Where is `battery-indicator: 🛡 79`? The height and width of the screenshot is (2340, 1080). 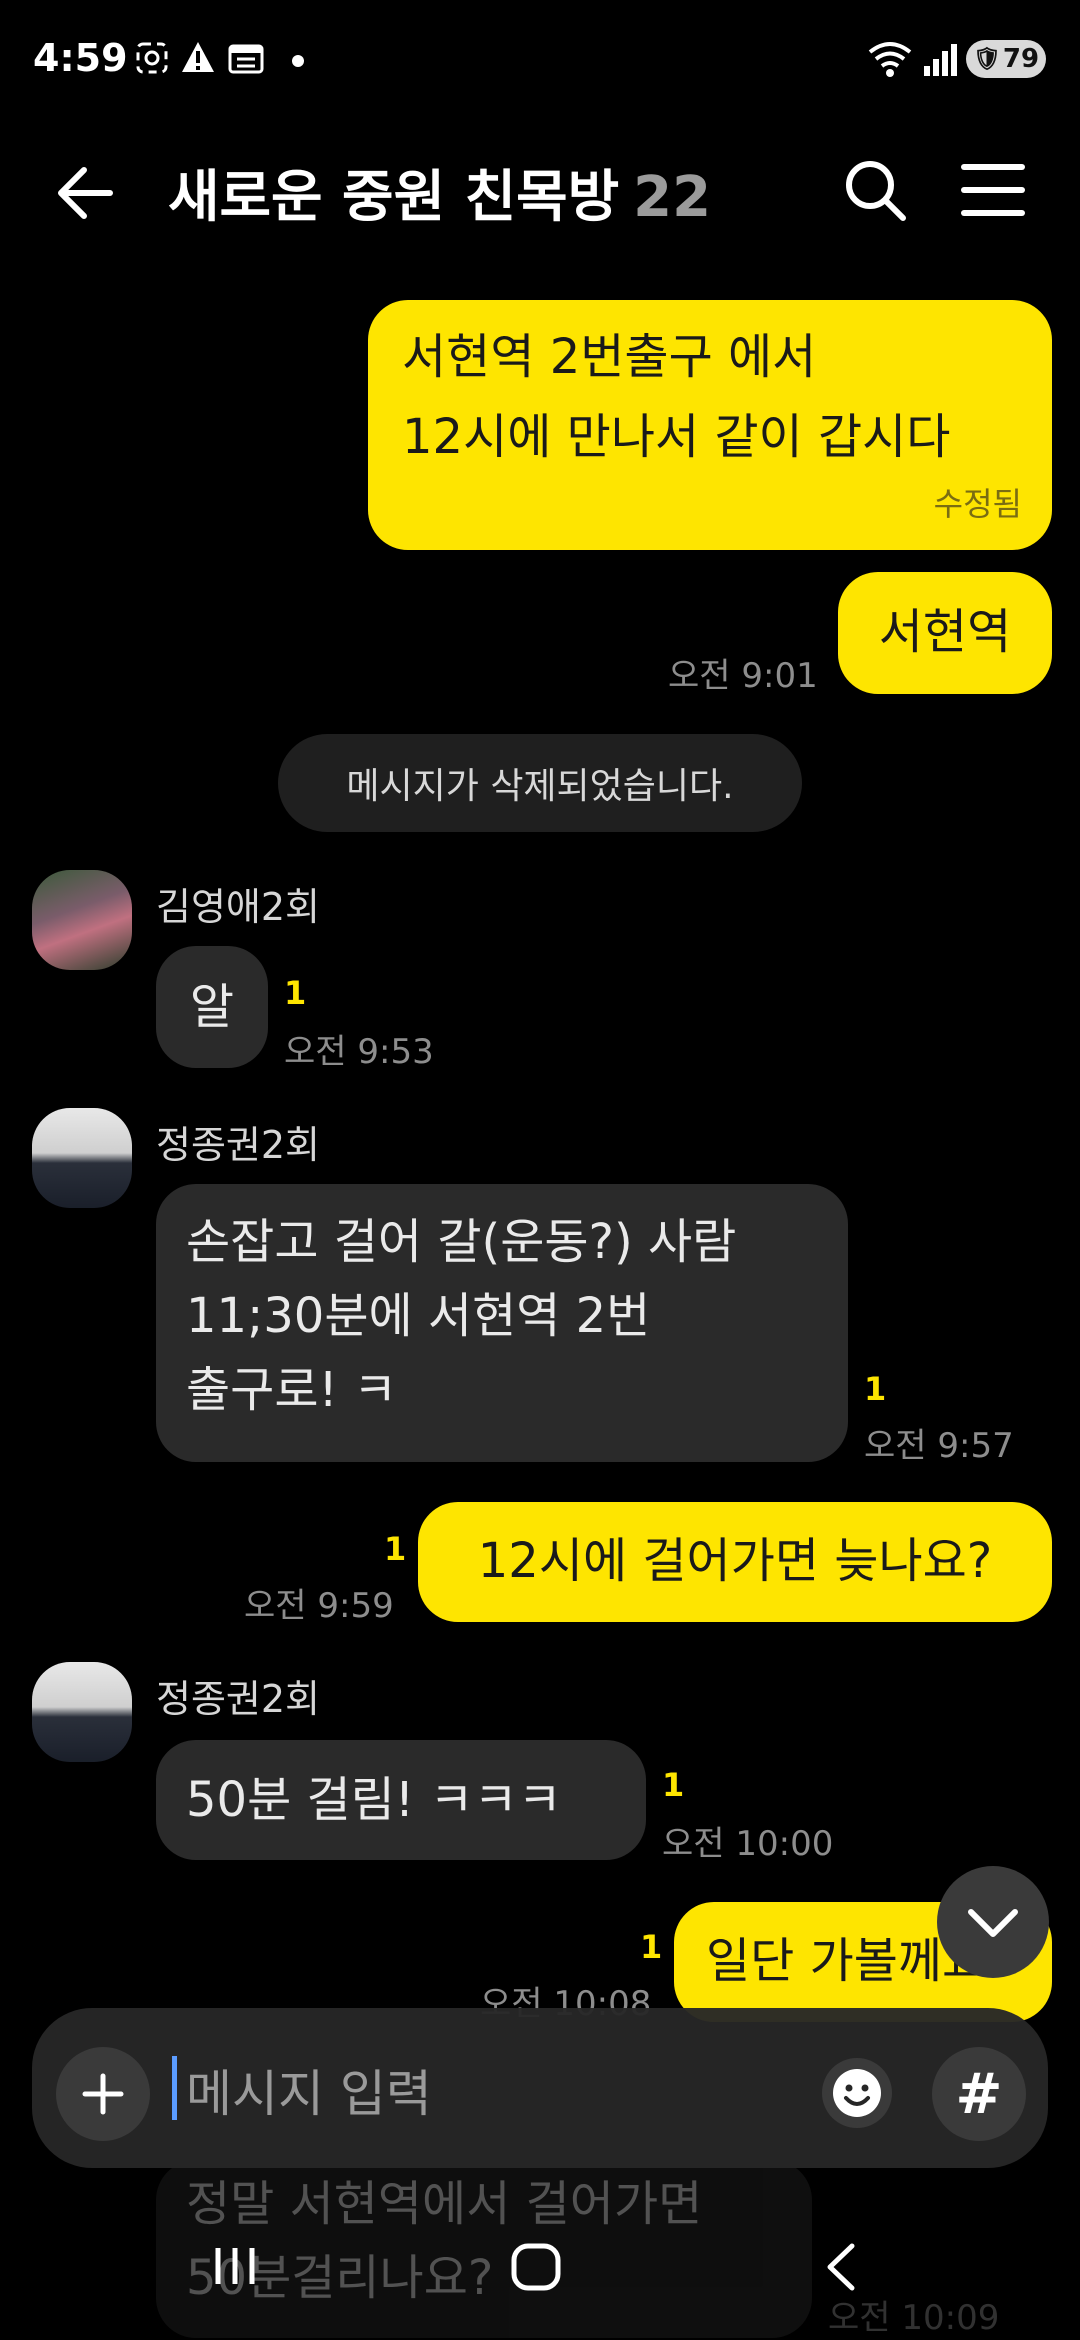 battery-indicator: 🛡 79 is located at coordinates (1006, 59).